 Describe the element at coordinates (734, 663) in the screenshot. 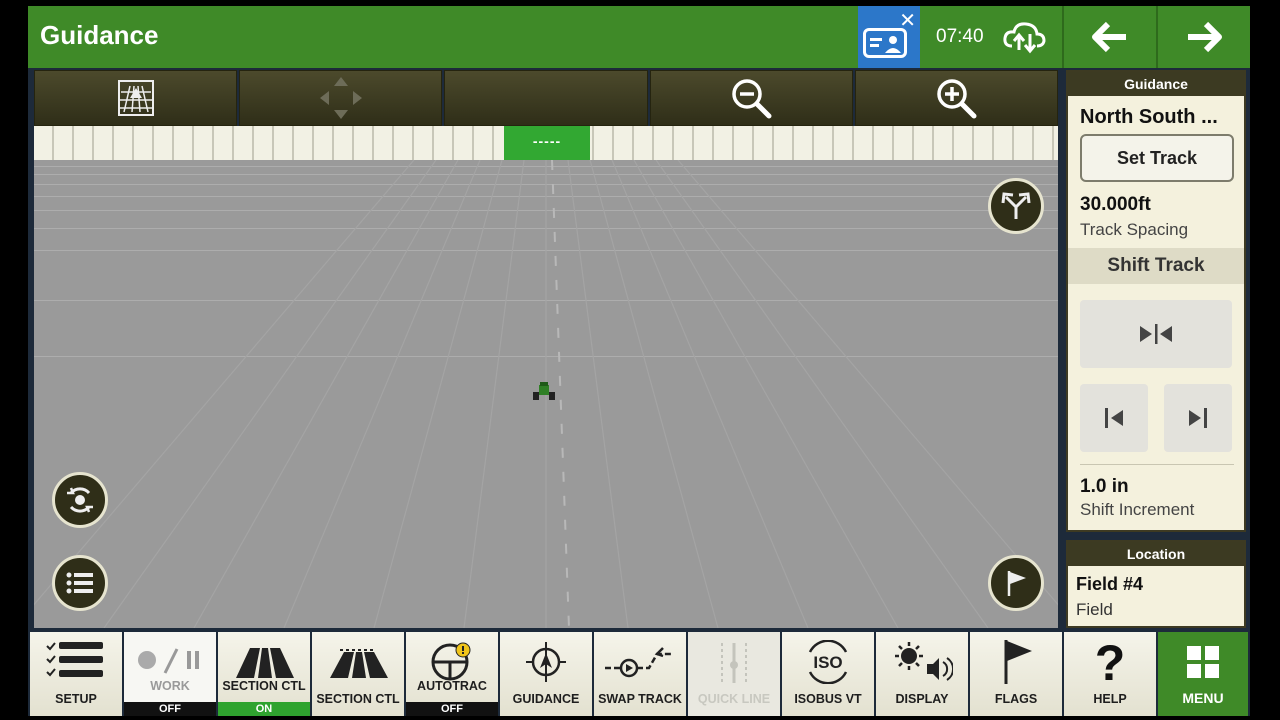

I see `quick-line-icon` at that location.